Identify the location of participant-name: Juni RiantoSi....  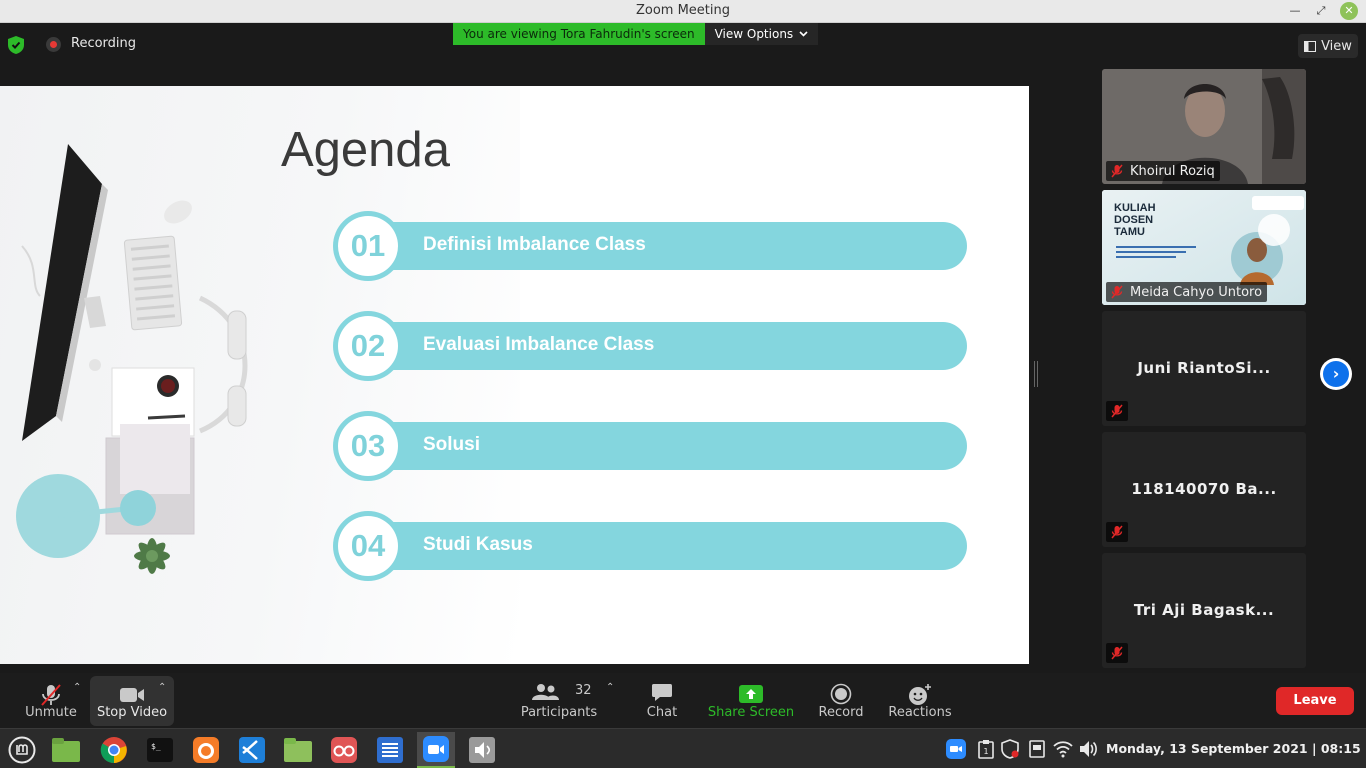
(1204, 368).